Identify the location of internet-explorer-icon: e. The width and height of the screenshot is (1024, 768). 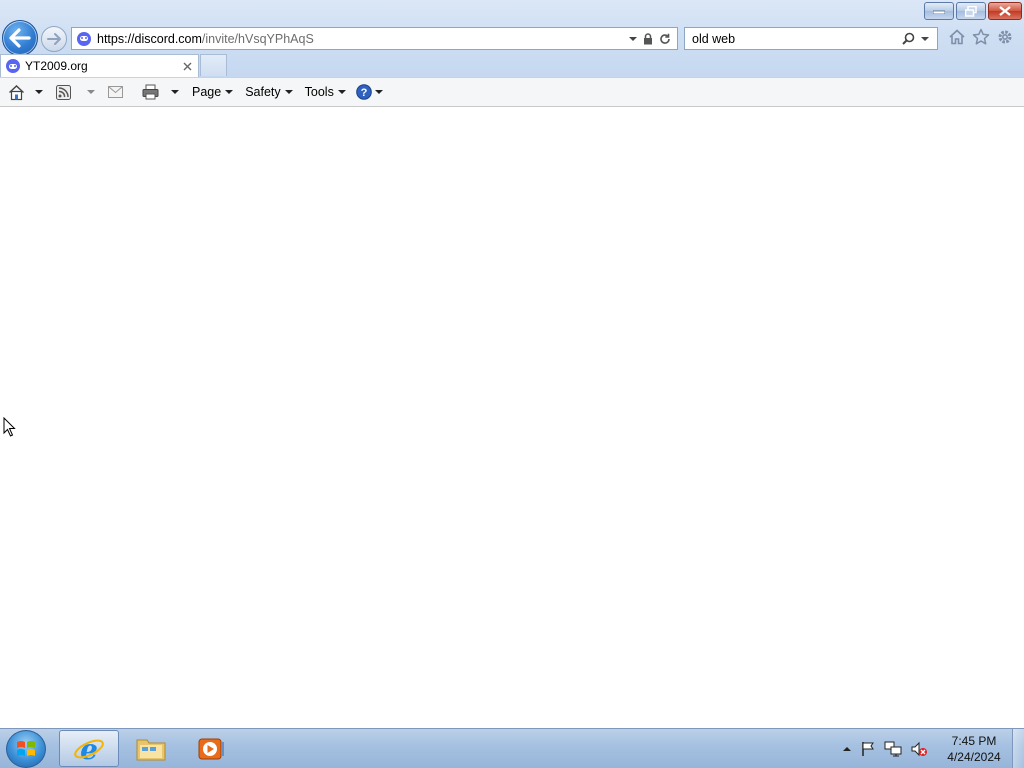
(89, 749).